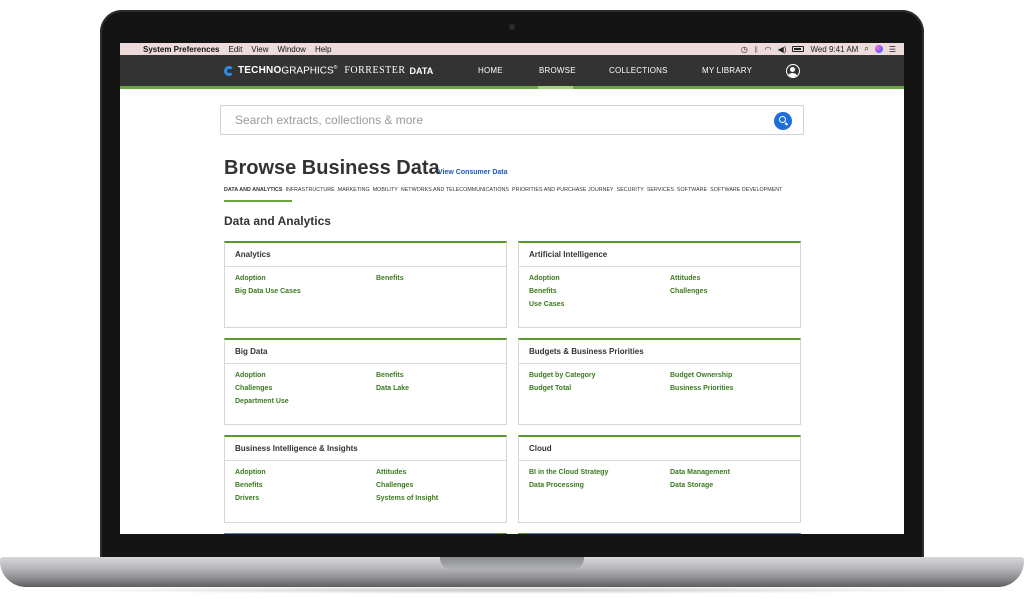 The height and width of the screenshot is (599, 1024). I want to click on logo-text-forrester: FORRESTER, so click(375, 71).